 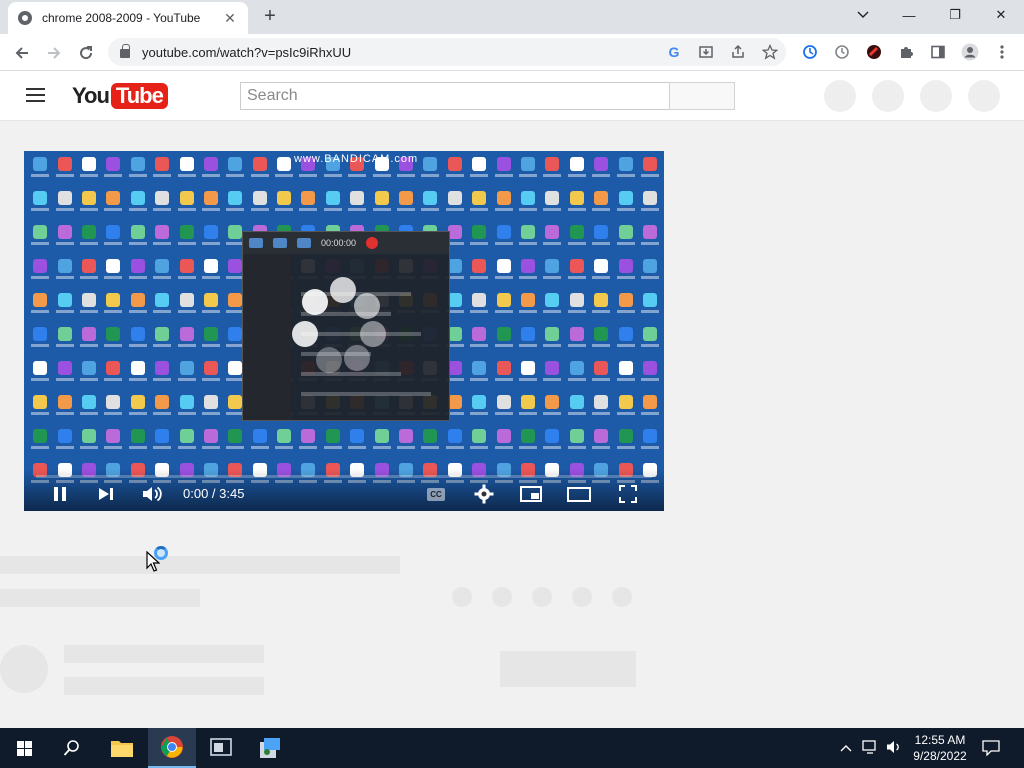 What do you see at coordinates (106, 494) in the screenshot?
I see `next-button` at bounding box center [106, 494].